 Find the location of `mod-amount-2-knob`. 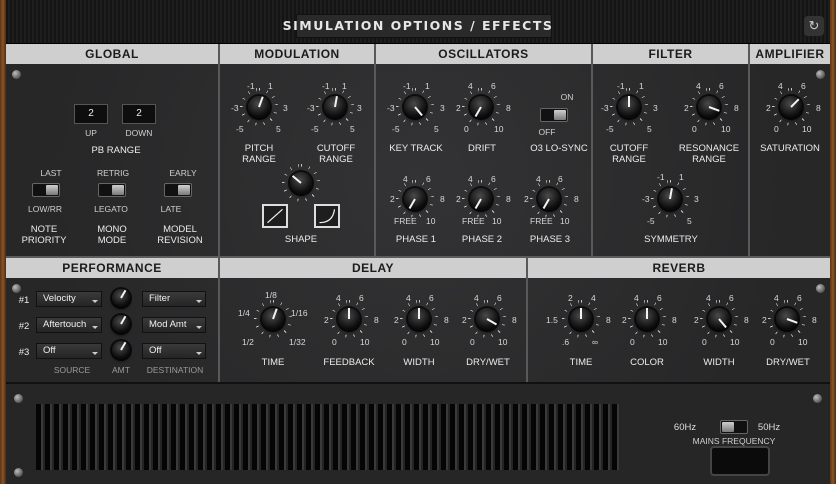

mod-amount-2-knob is located at coordinates (121, 324).